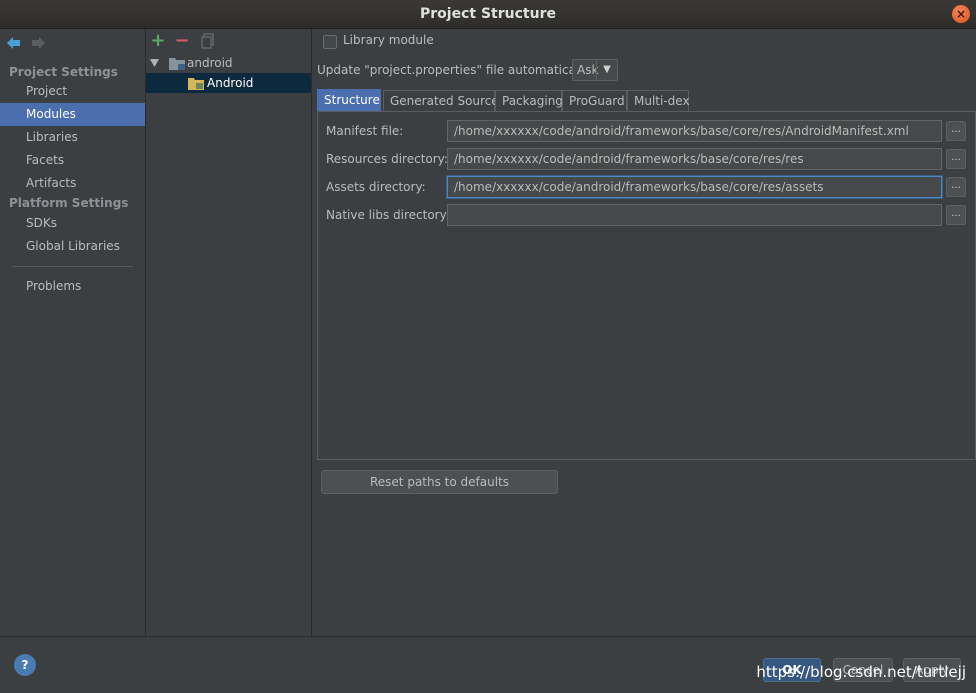  What do you see at coordinates (196, 84) in the screenshot?
I see `android-folder-icon` at bounding box center [196, 84].